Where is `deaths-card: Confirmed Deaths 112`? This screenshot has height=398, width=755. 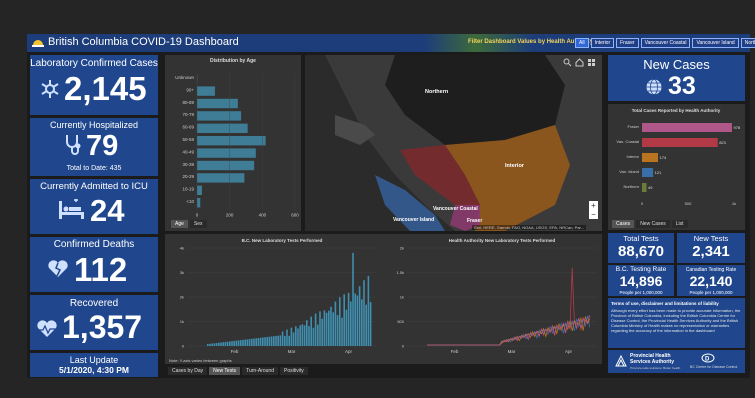
deaths-card: Confirmed Deaths 112 is located at coordinates (94, 264).